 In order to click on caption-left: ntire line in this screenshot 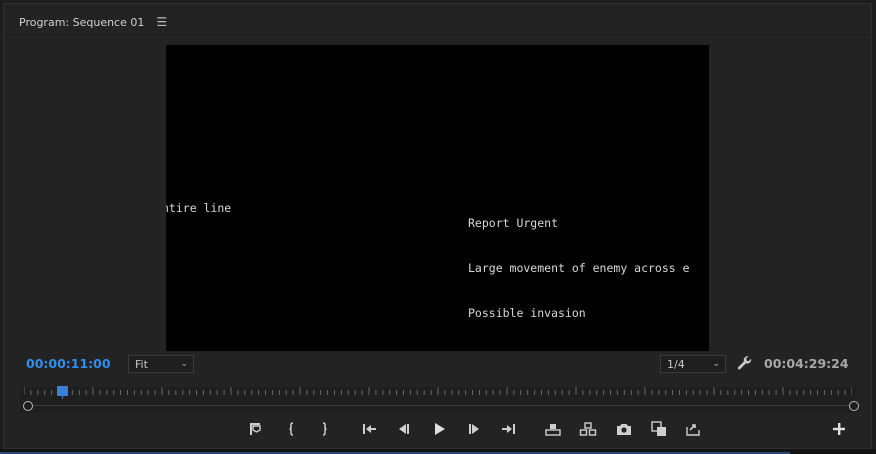, I will do `click(199, 208)`.